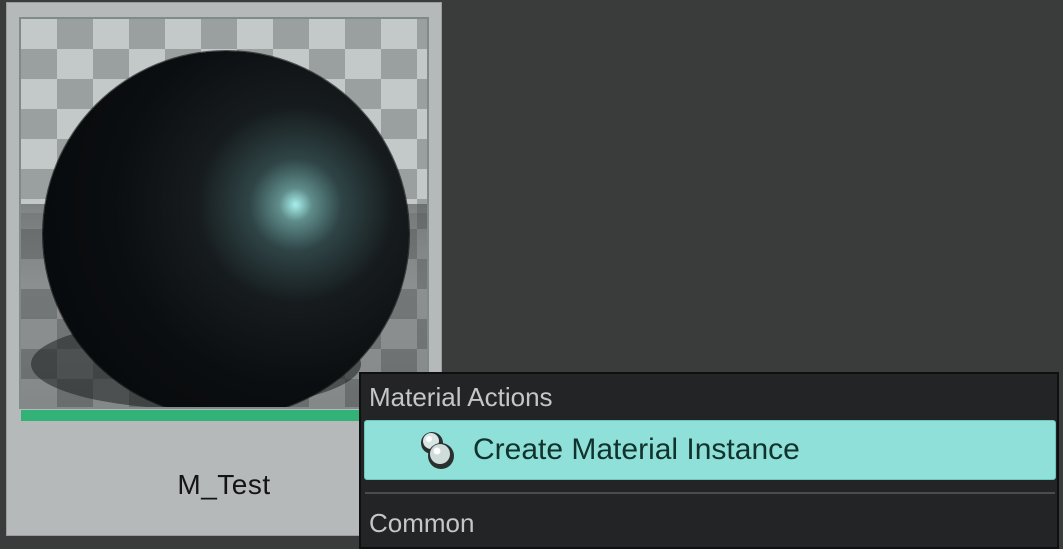 Image resolution: width=1063 pixels, height=549 pixels. What do you see at coordinates (636, 449) in the screenshot?
I see `menu-item-label: Create Material Instance` at bounding box center [636, 449].